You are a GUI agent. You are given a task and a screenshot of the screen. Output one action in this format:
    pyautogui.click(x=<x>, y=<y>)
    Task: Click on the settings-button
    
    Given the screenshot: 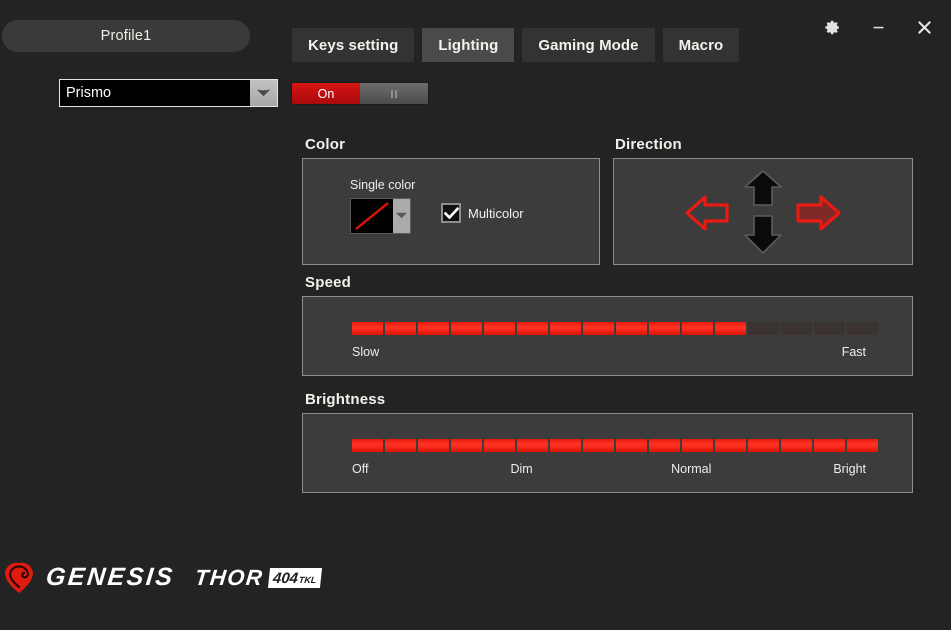 What is the action you would take?
    pyautogui.click(x=832, y=27)
    